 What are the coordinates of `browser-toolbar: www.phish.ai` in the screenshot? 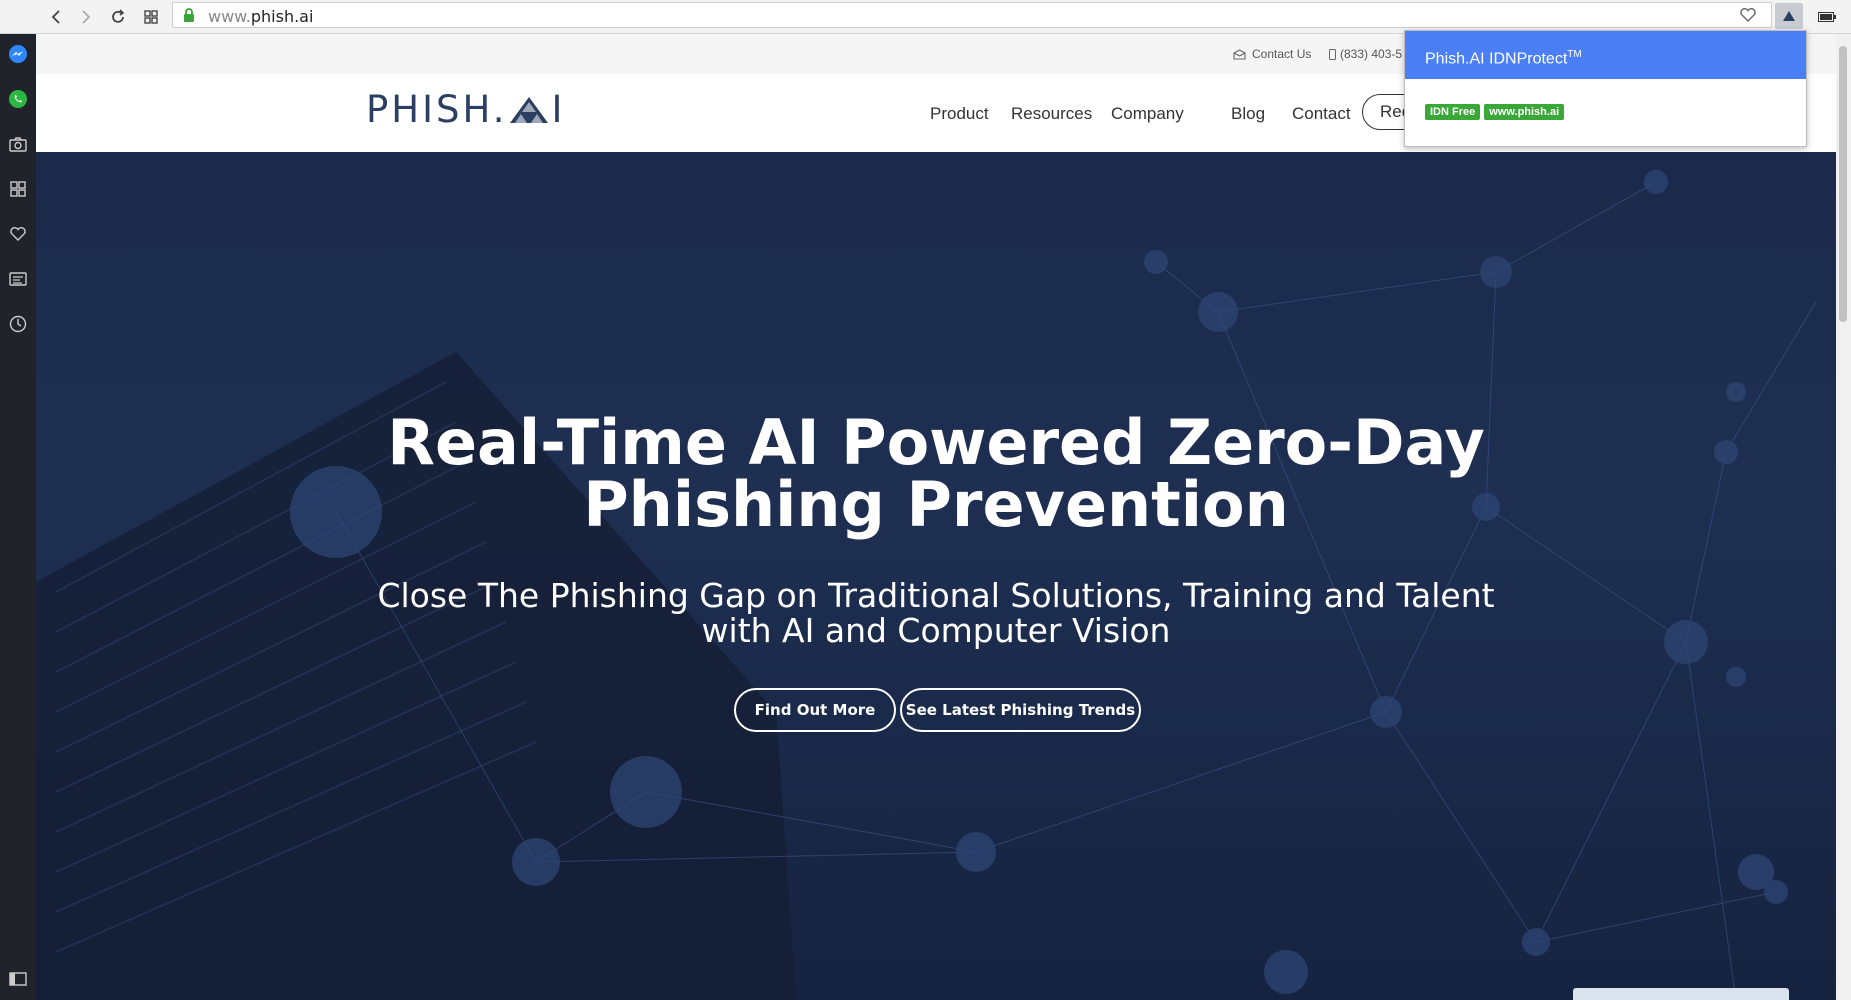 It's located at (925, 17).